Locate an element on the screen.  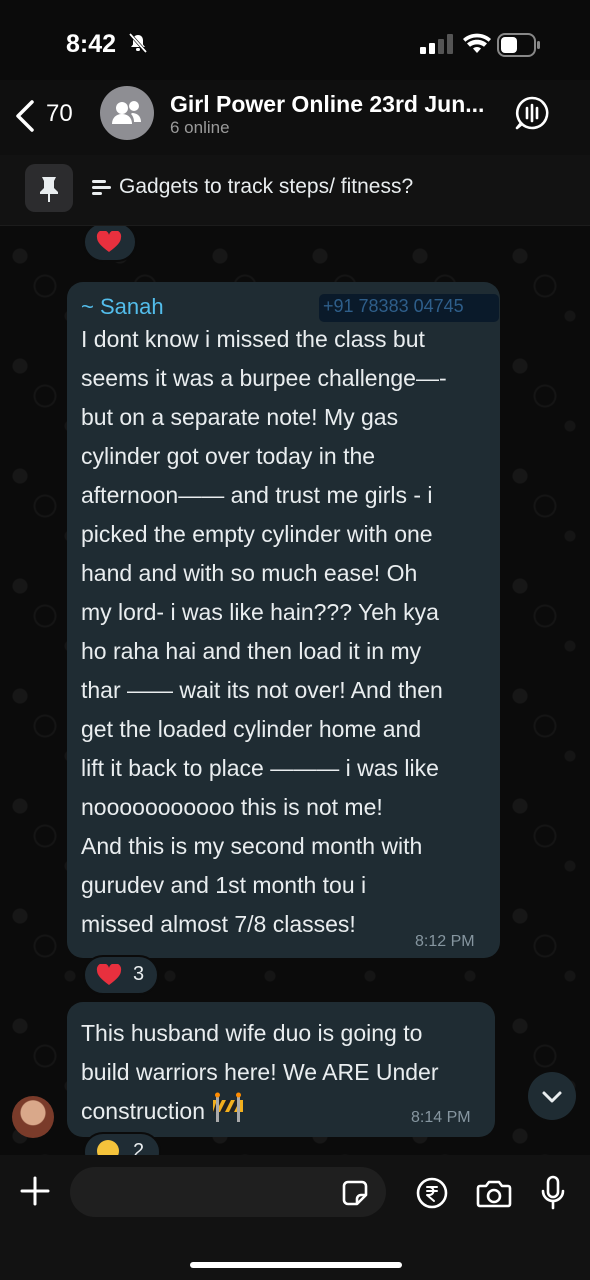
reaction-count: 2 is located at coordinates (139, 1147).